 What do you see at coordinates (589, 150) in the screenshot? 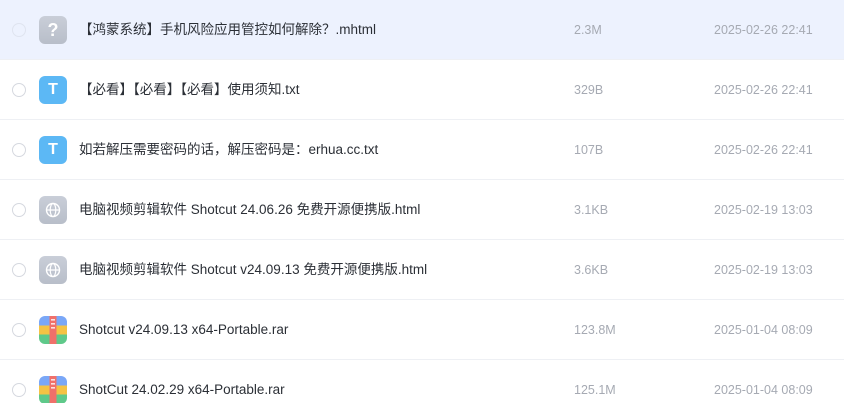
I see `file-size: 107B` at bounding box center [589, 150].